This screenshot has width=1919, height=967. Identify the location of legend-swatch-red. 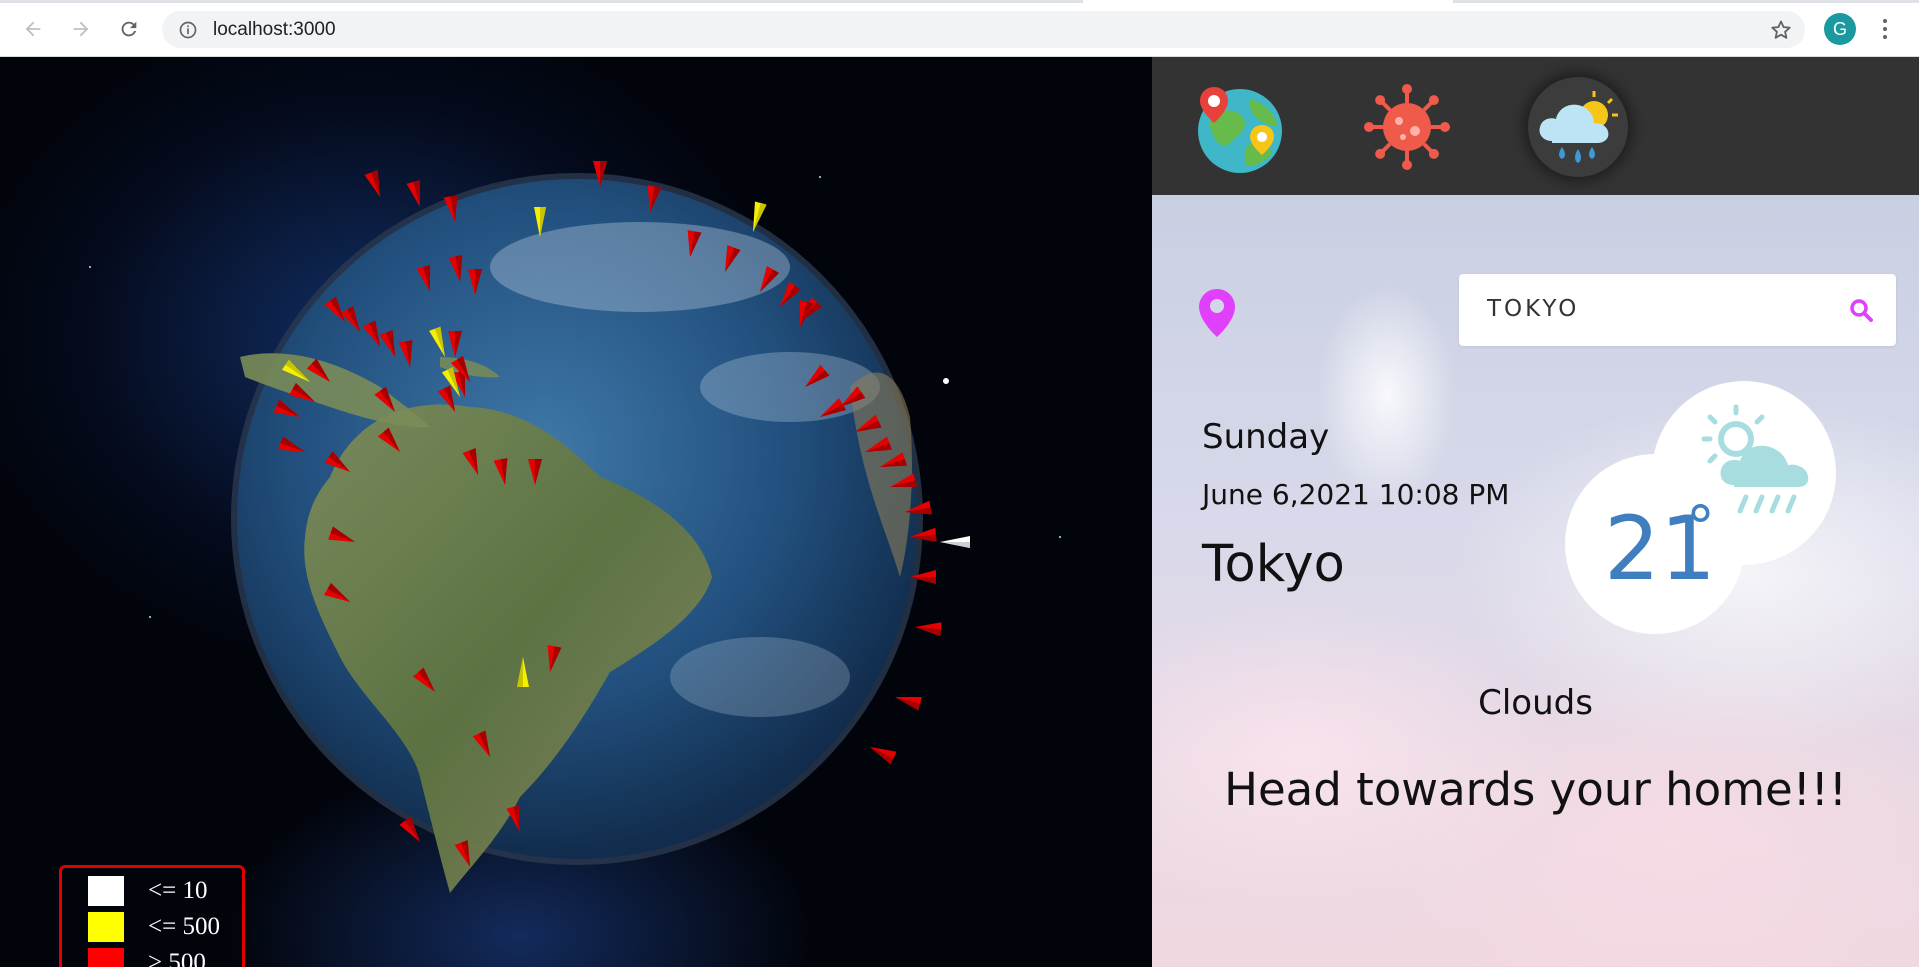
(106, 957).